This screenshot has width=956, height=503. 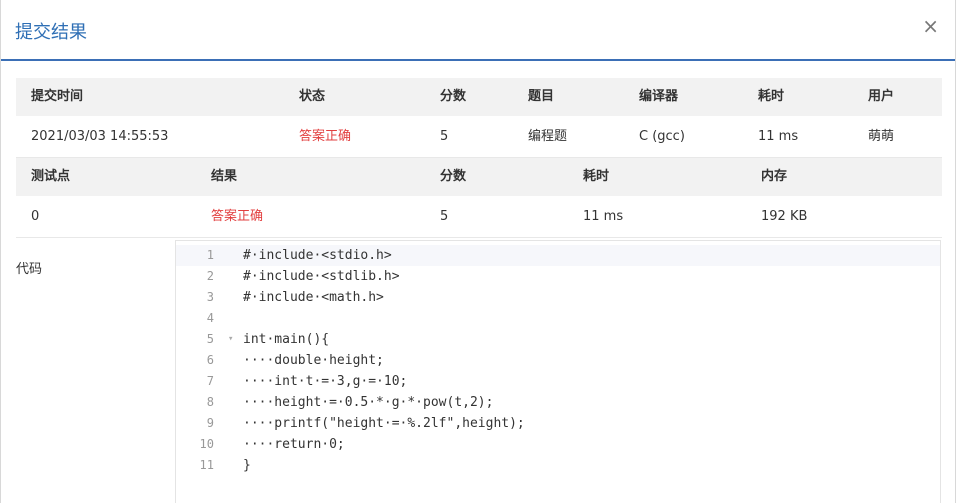 What do you see at coordinates (479, 97) in the screenshot?
I see `submission-table-header: 提交时间 状态 分数 题目 编译器 耗时 用户` at bounding box center [479, 97].